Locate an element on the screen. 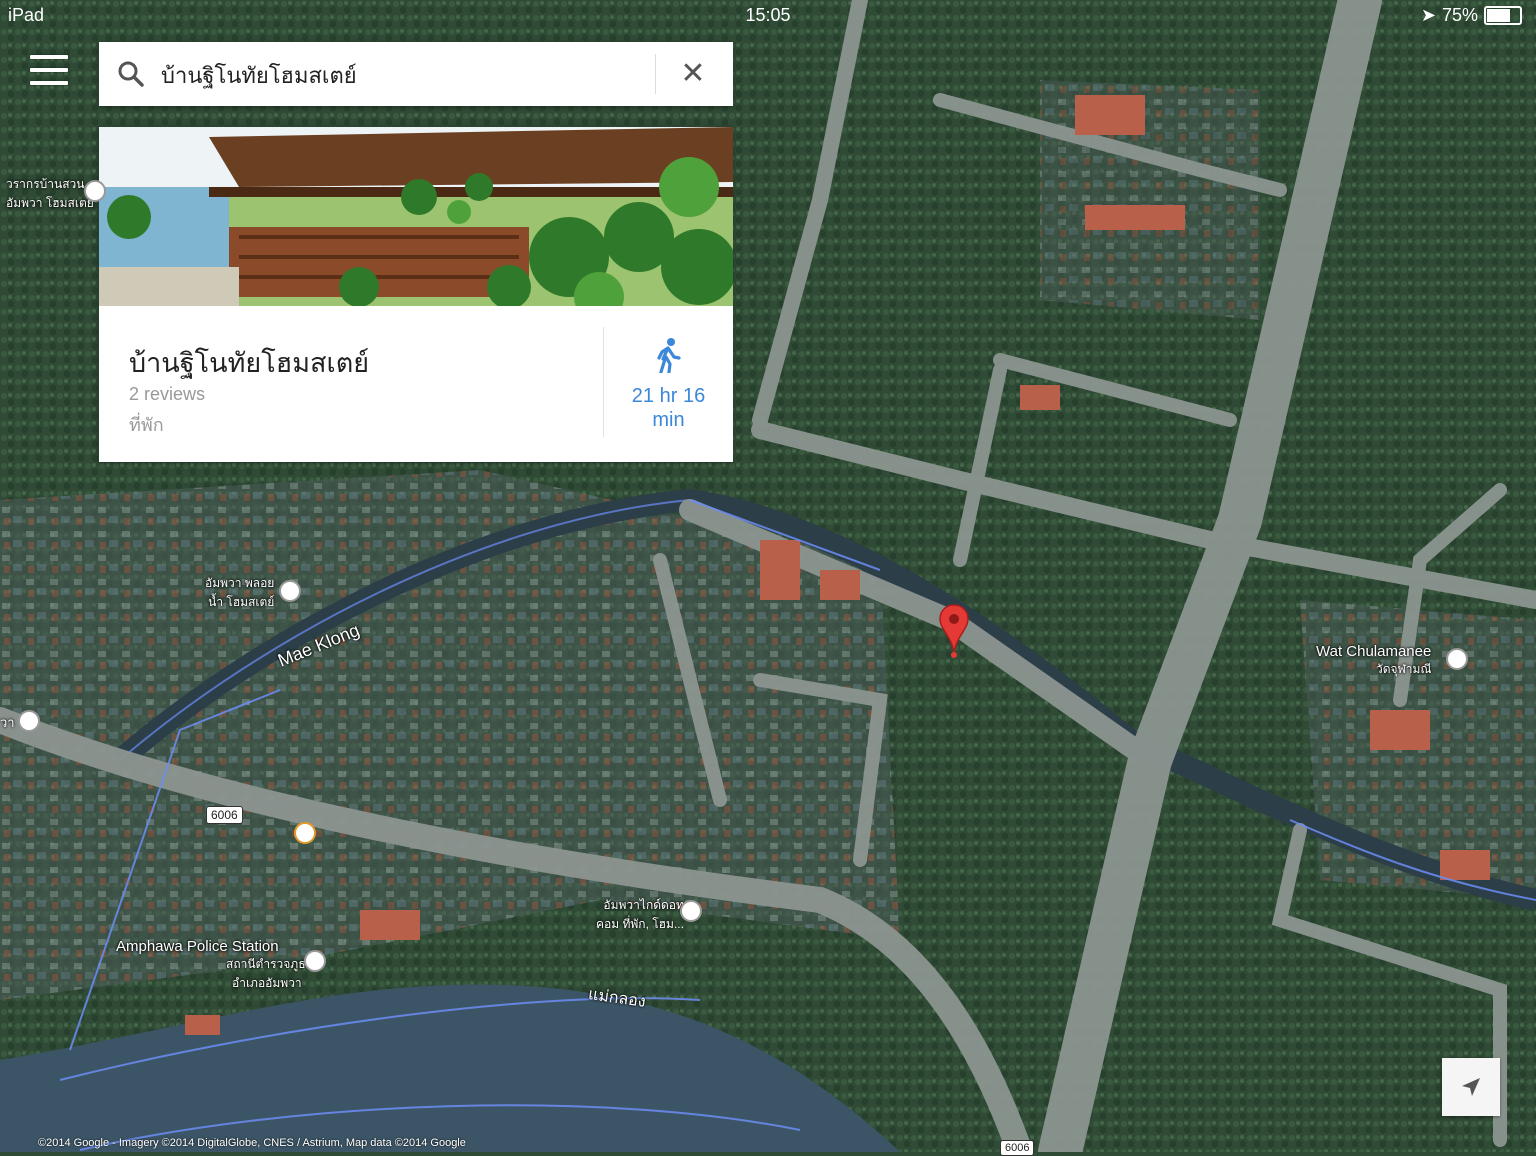  my-location-button is located at coordinates (1471, 1087).